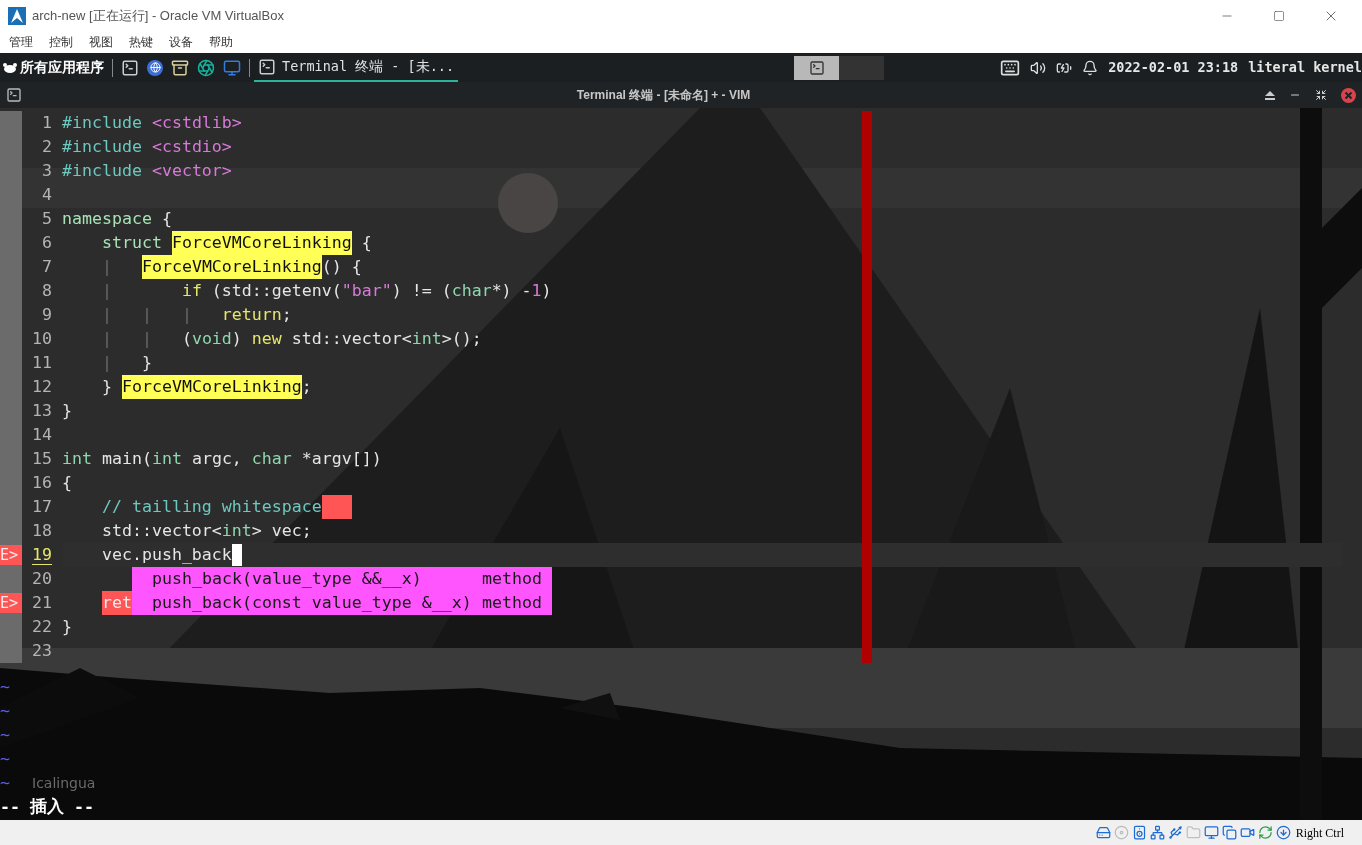 The width and height of the screenshot is (1362, 845). What do you see at coordinates (21, 42) in the screenshot?
I see `menu-item: 管理` at bounding box center [21, 42].